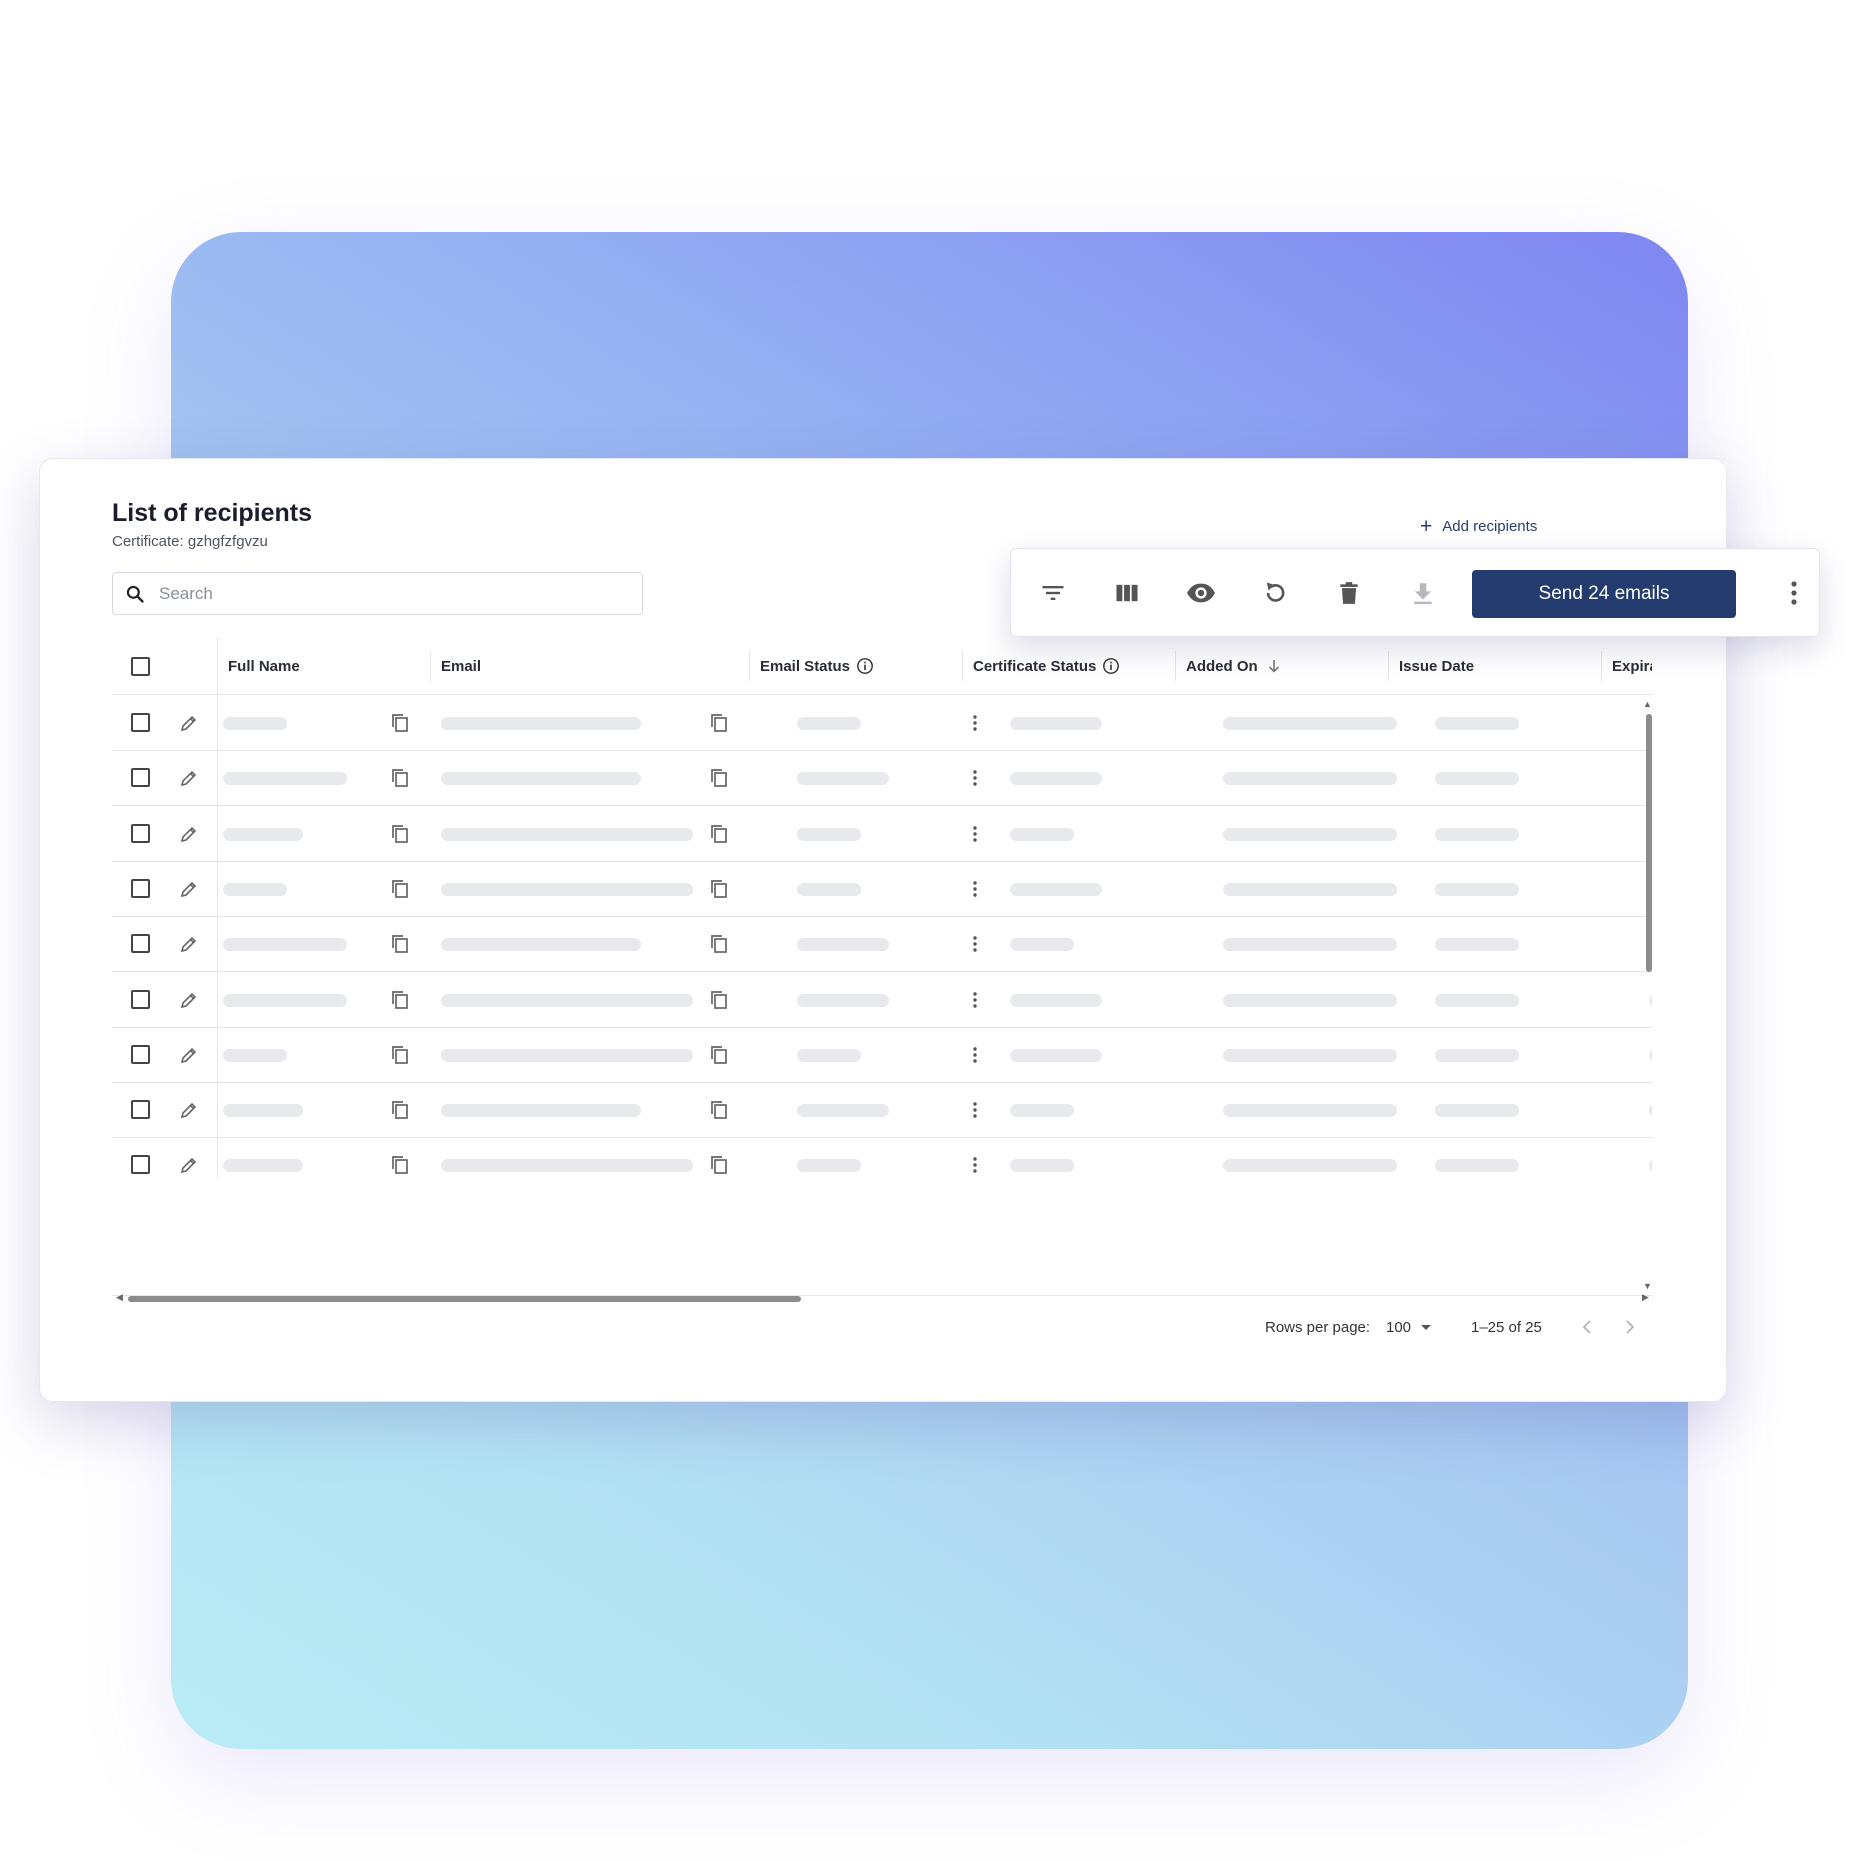  I want to click on column-header-email-status: Email Status, so click(817, 666).